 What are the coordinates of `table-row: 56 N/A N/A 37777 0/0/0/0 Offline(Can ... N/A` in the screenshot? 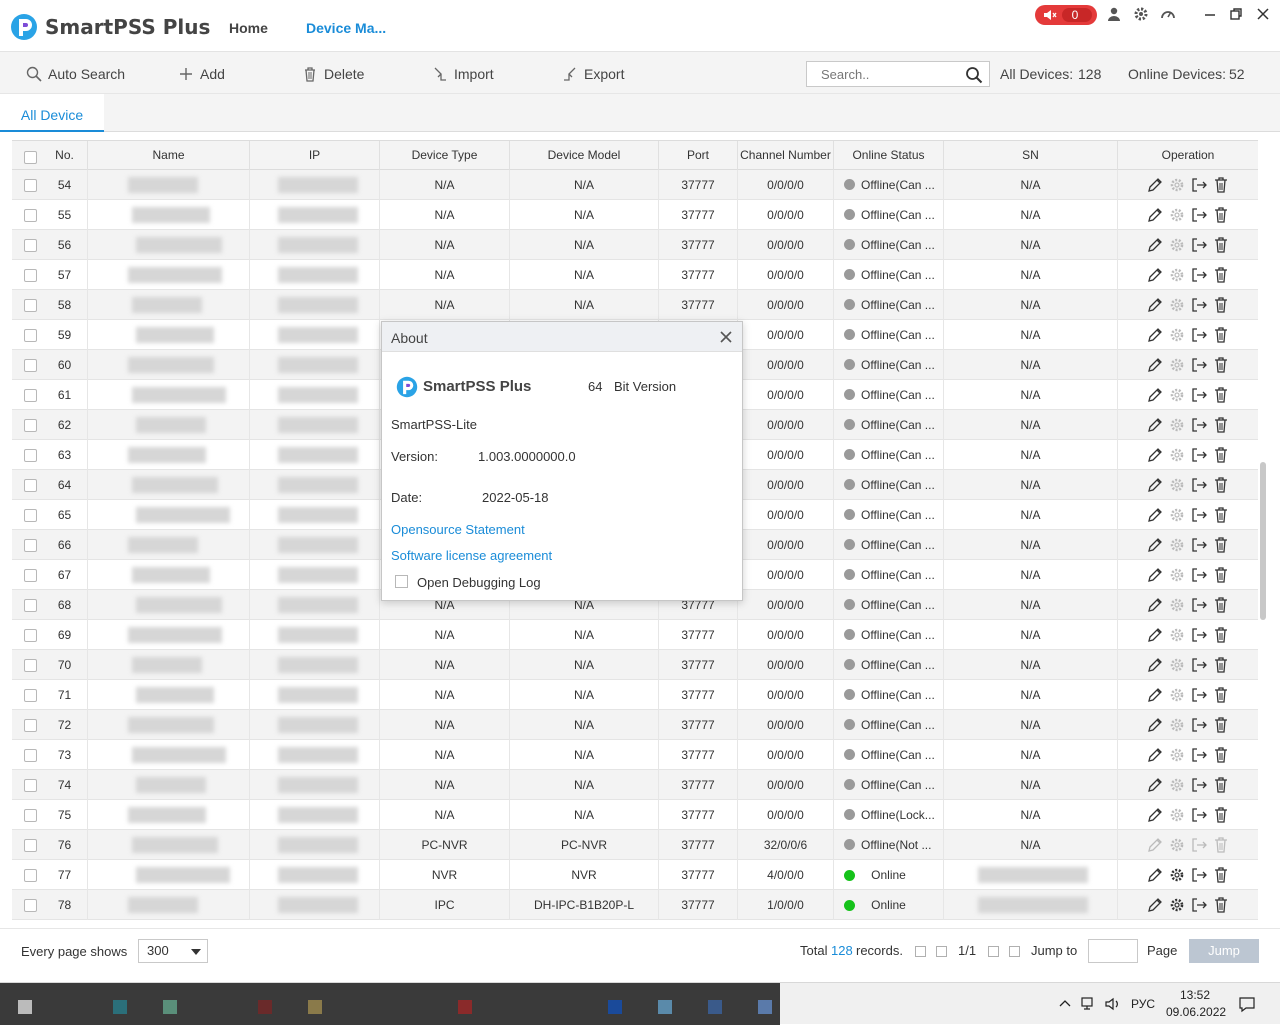 It's located at (635, 245).